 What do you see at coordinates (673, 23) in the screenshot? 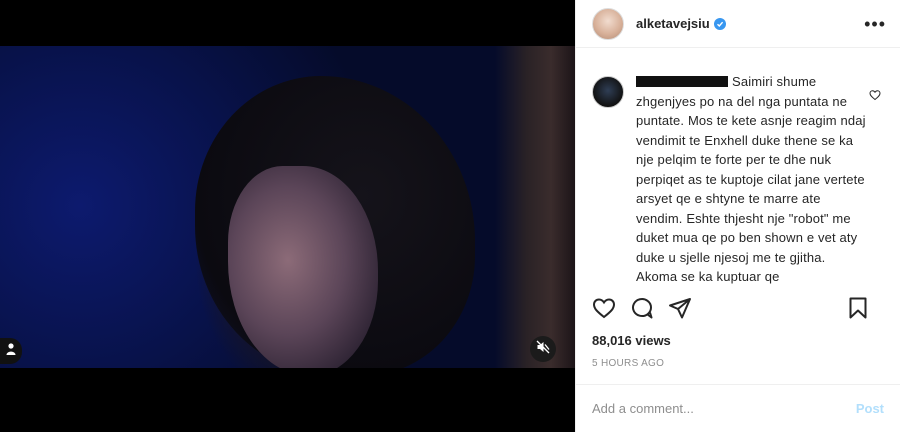
I see `author-username: alketavejsiu` at bounding box center [673, 23].